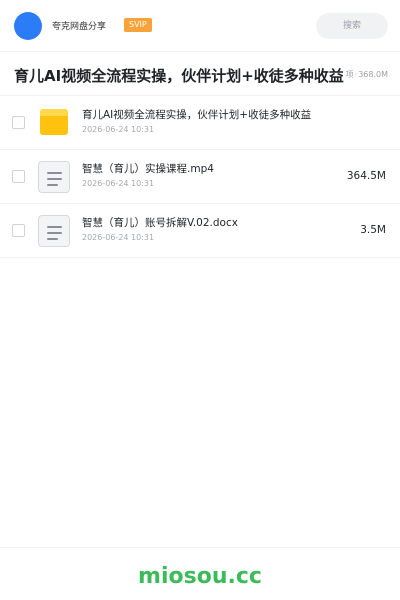 This screenshot has height=600, width=400. What do you see at coordinates (200, 177) in the screenshot?
I see `file-row-video: 智慧（育儿）实操课程.mp4 2026-06-24 10:31 364.5M` at bounding box center [200, 177].